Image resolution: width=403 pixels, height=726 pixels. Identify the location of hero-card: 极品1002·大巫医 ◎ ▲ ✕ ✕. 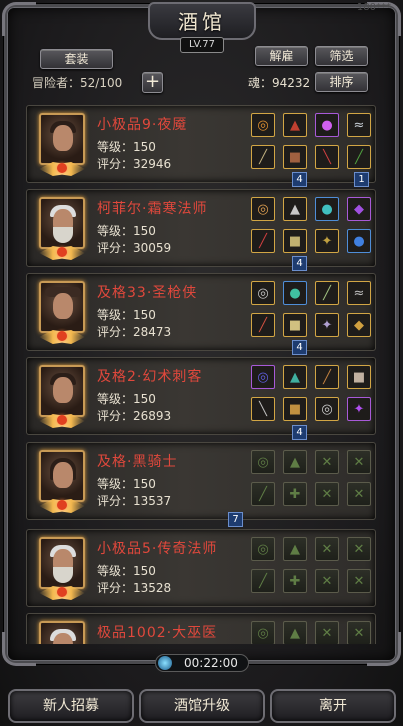
(201, 628).